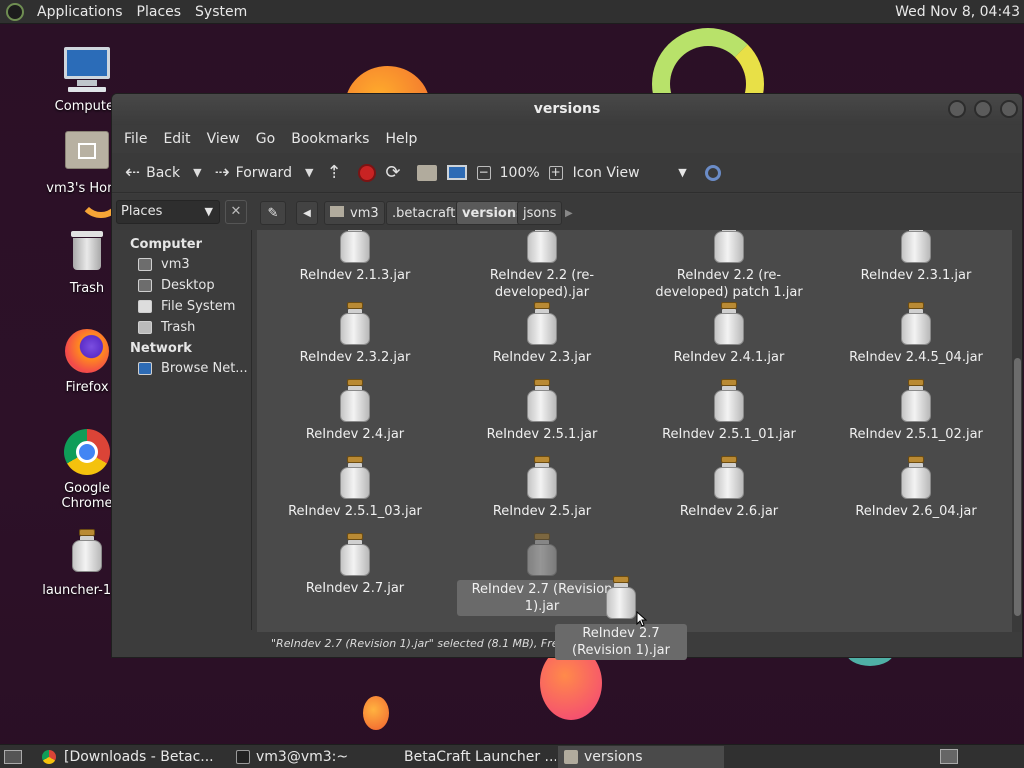 The image size is (1024, 768). I want to click on menu-bar: File Edit View Go Bookmarks Help, so click(567, 139).